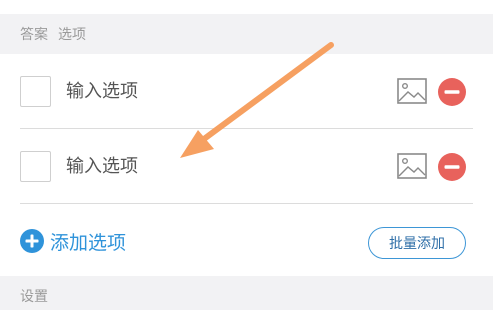 The image size is (493, 310). Describe the element at coordinates (246, 293) in the screenshot. I see `settings-section-header: 设置` at that location.